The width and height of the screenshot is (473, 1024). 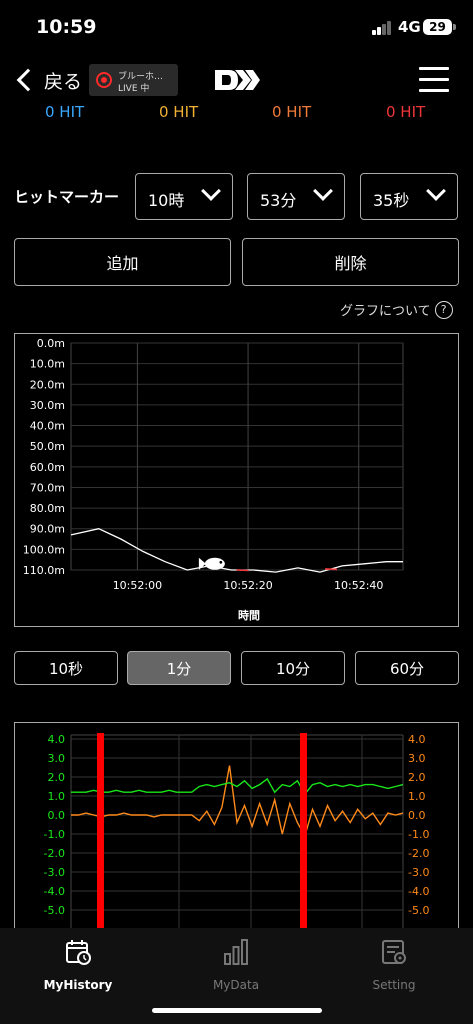 I want to click on about-graph-label: グラフについて, so click(x=385, y=311).